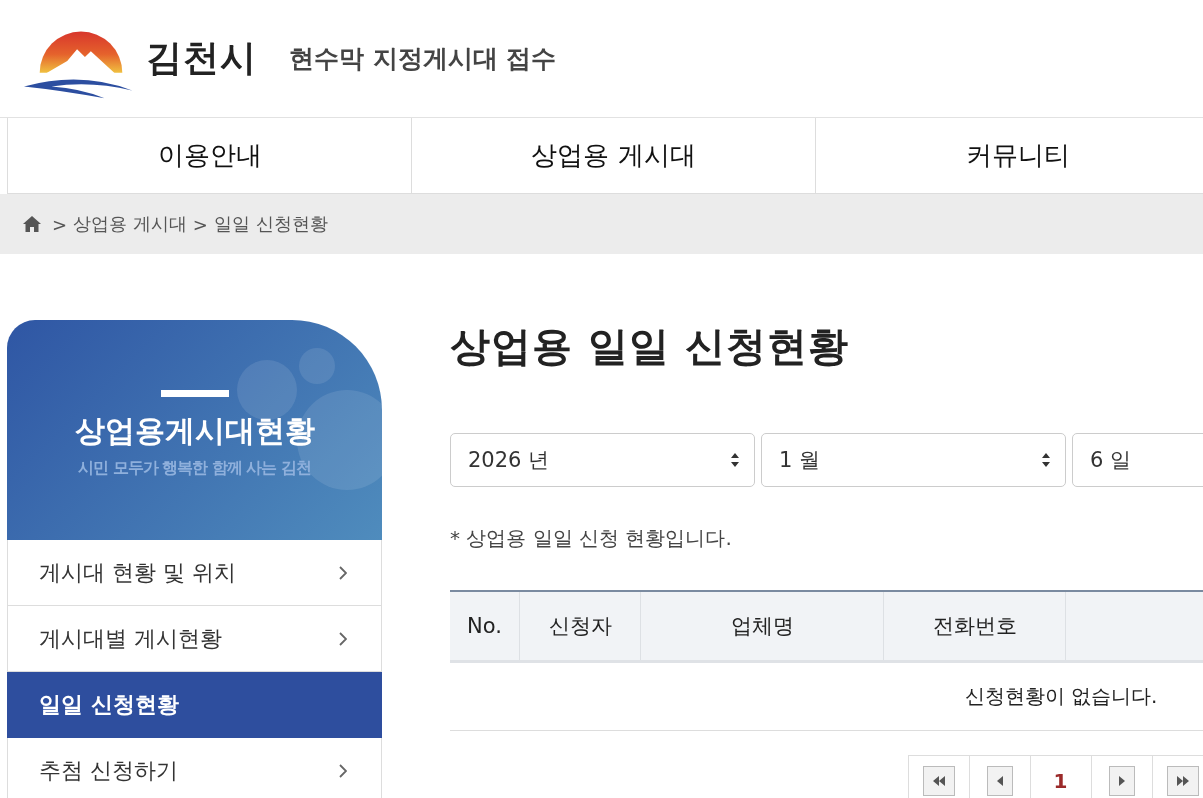 This screenshot has width=1203, height=798. What do you see at coordinates (194, 393) in the screenshot?
I see `banner-bar` at bounding box center [194, 393].